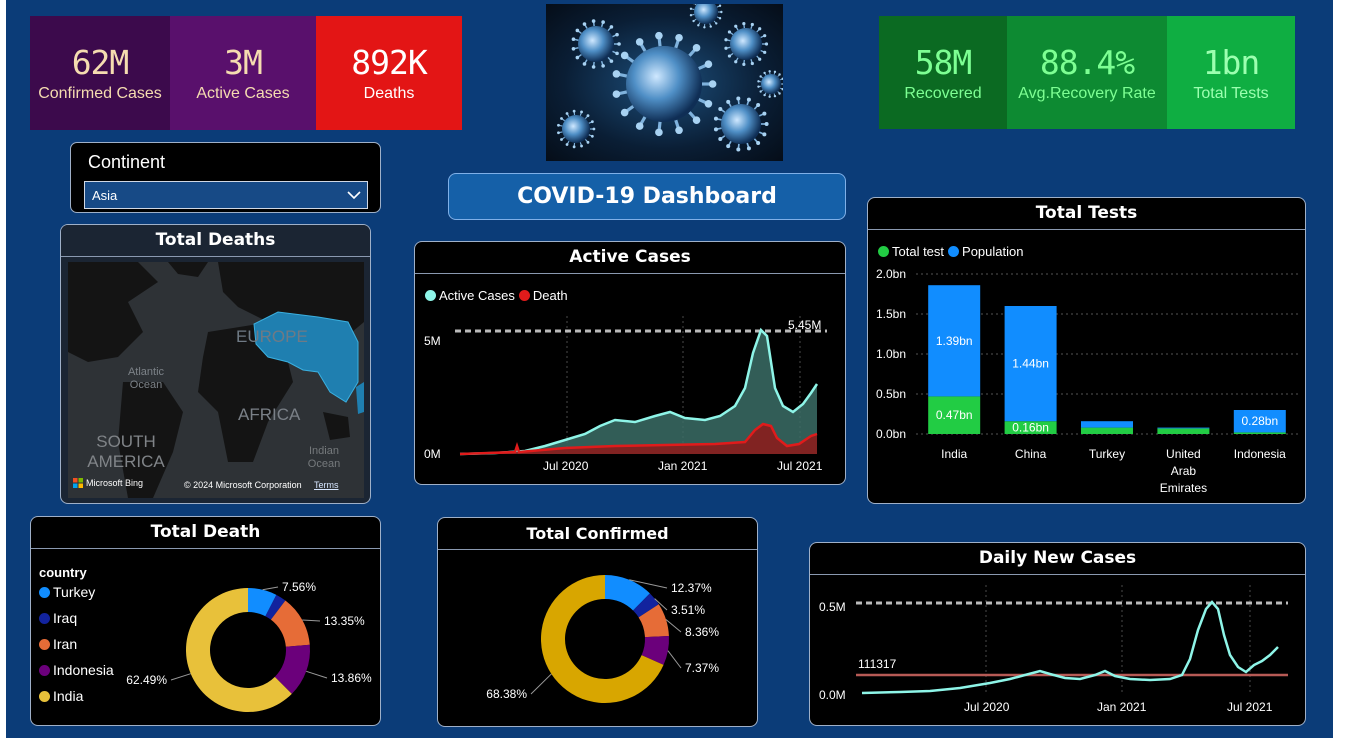  Describe the element at coordinates (324, 457) in the screenshot. I see `map-label-indian: Indian Ocean` at that location.